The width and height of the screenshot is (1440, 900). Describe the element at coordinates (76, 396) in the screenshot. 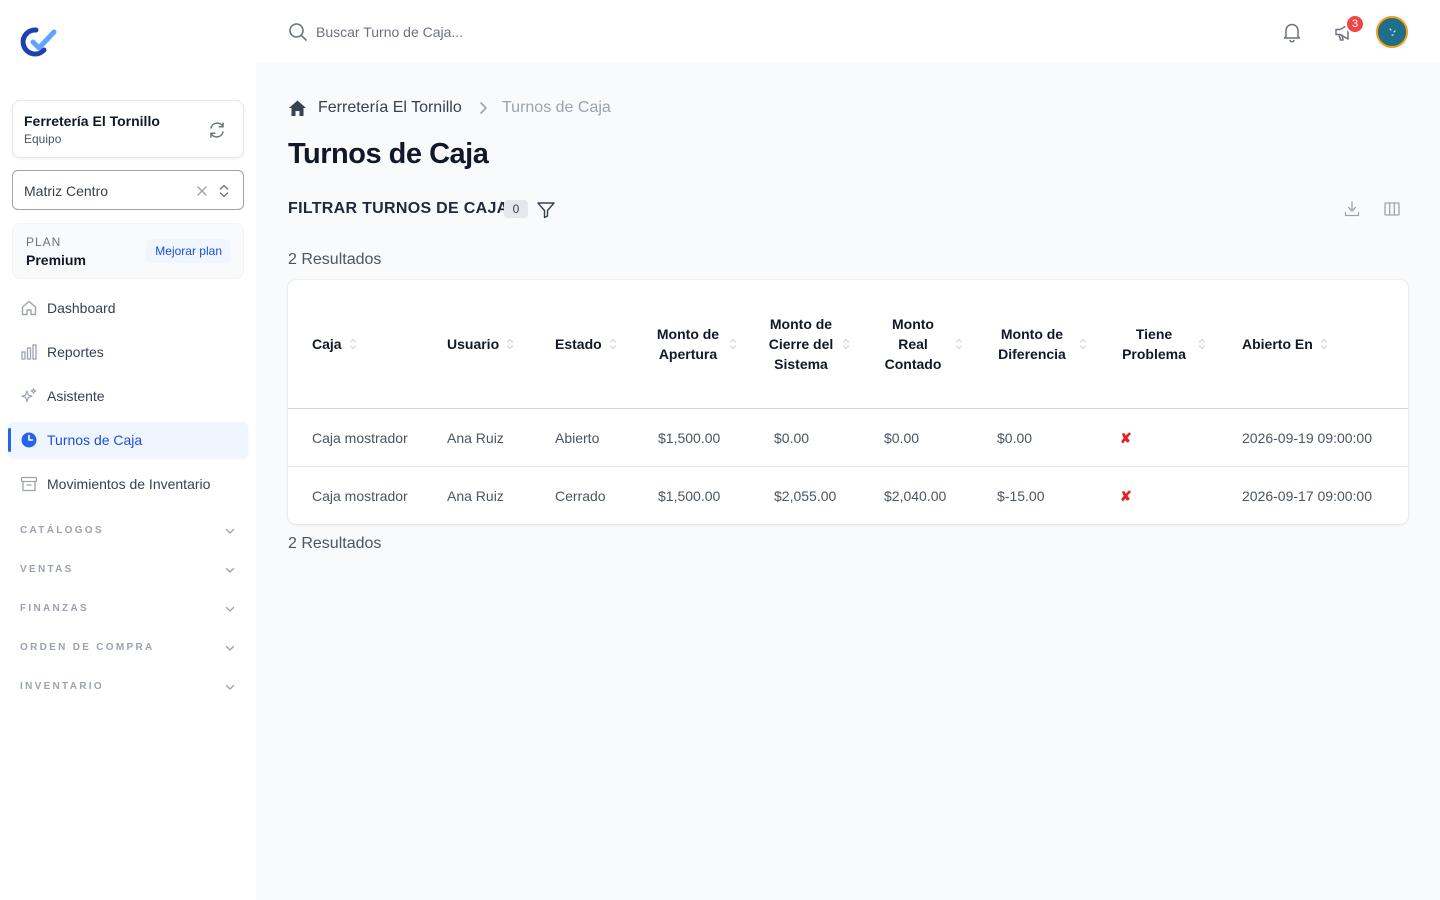

I see `sidebar-item-label: Asistente` at that location.